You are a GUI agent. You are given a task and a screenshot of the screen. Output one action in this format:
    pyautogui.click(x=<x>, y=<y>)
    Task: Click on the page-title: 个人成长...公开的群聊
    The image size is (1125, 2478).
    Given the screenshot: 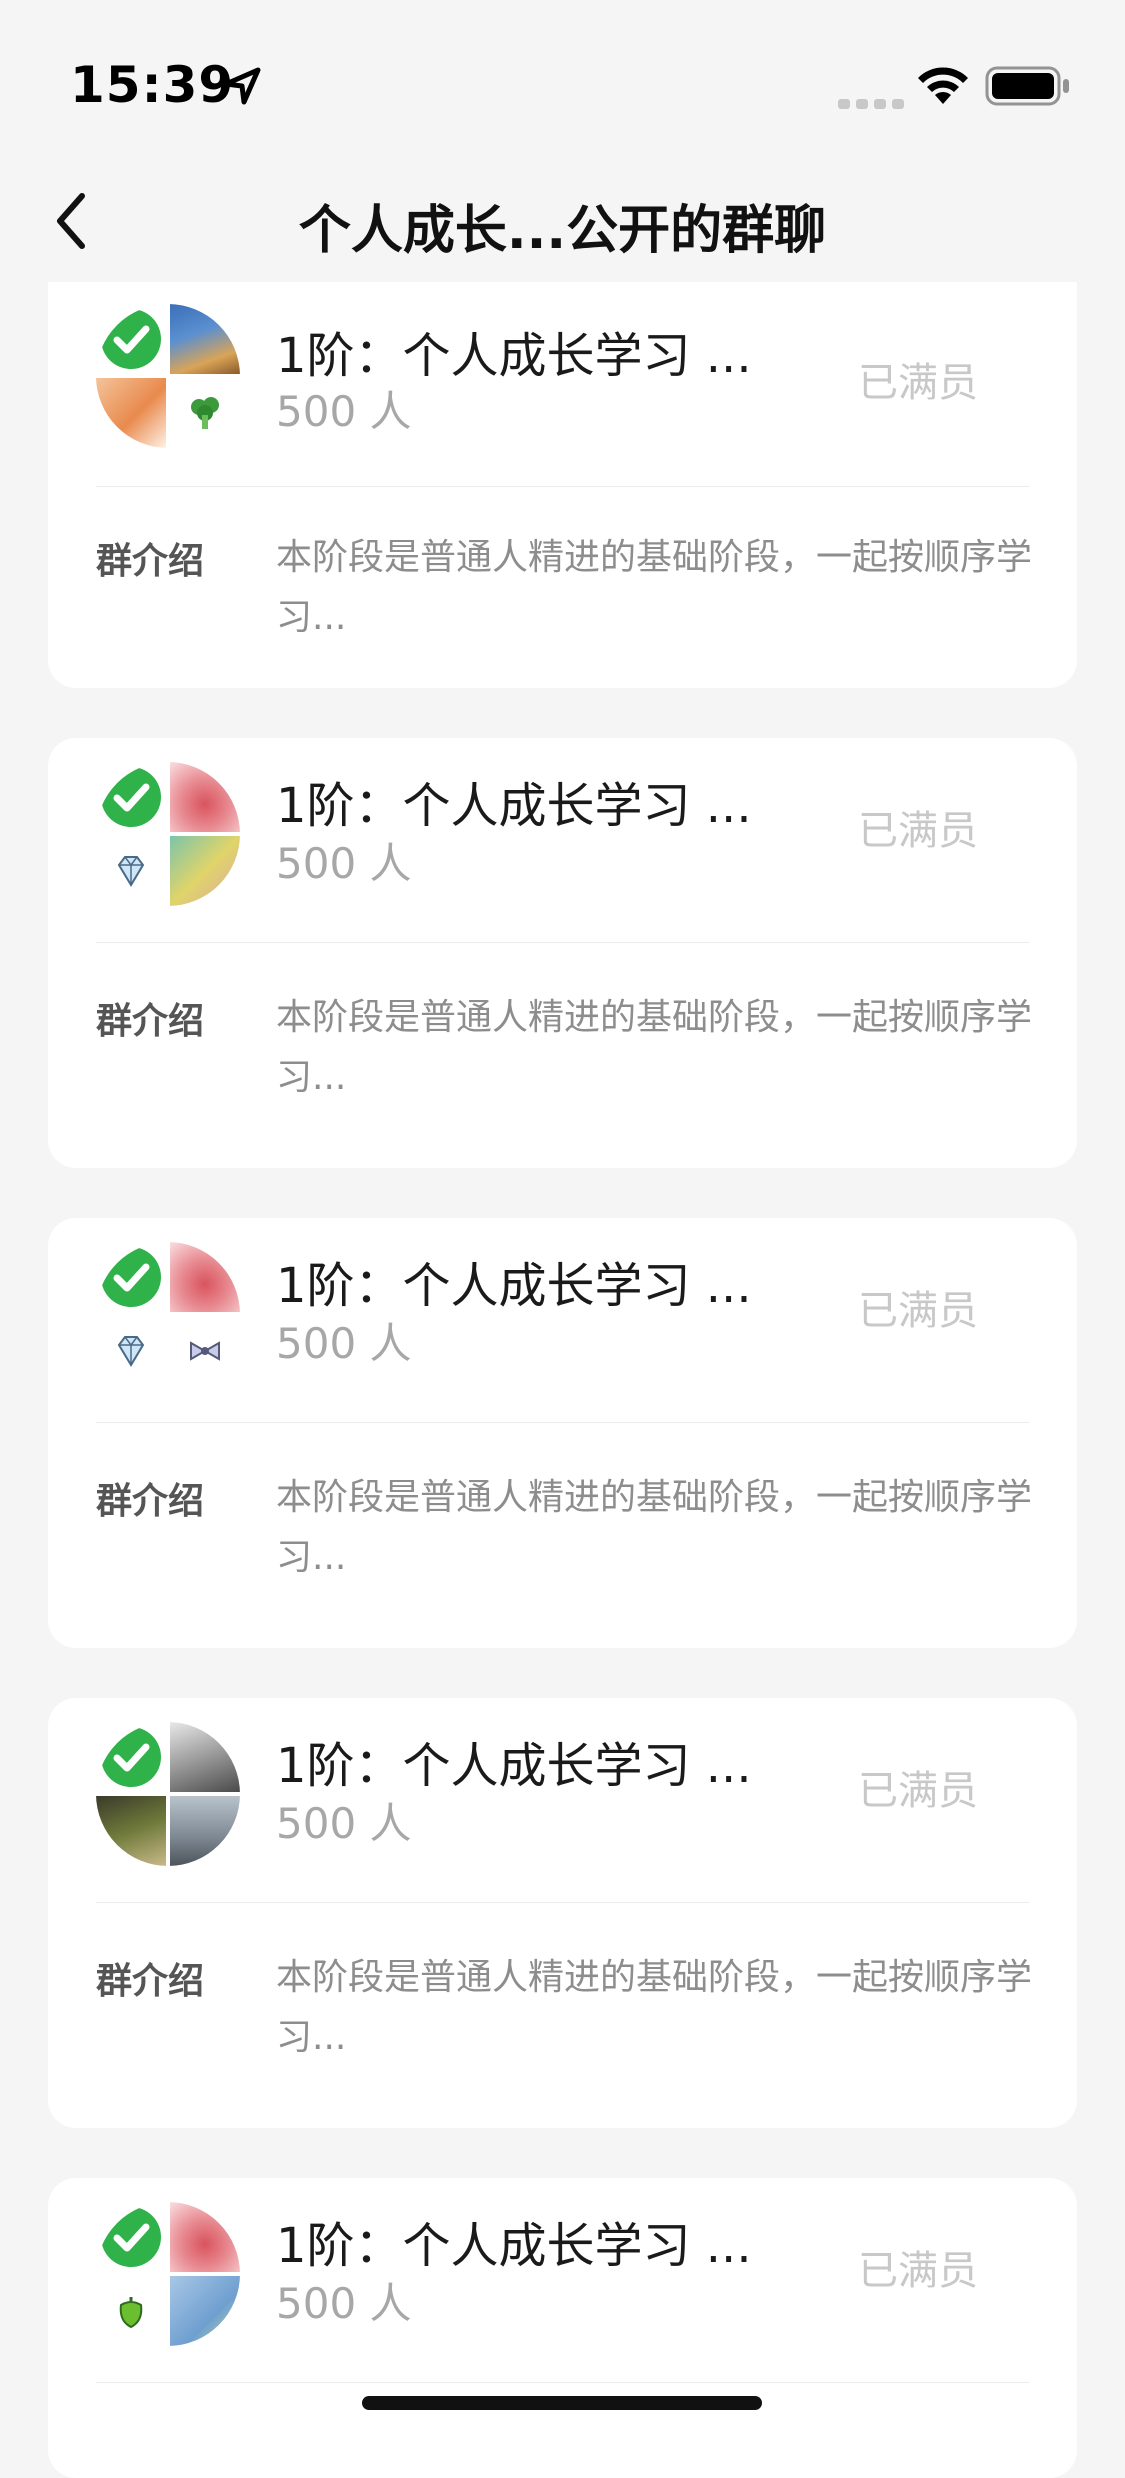 What is the action you would take?
    pyautogui.click(x=562, y=231)
    